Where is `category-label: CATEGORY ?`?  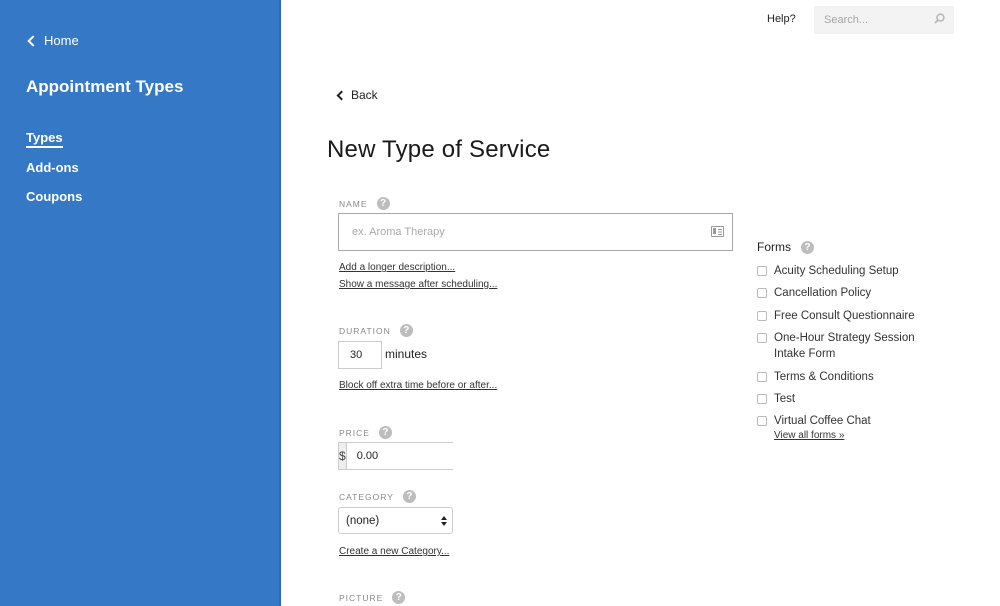 category-label: CATEGORY ? is located at coordinates (377, 496).